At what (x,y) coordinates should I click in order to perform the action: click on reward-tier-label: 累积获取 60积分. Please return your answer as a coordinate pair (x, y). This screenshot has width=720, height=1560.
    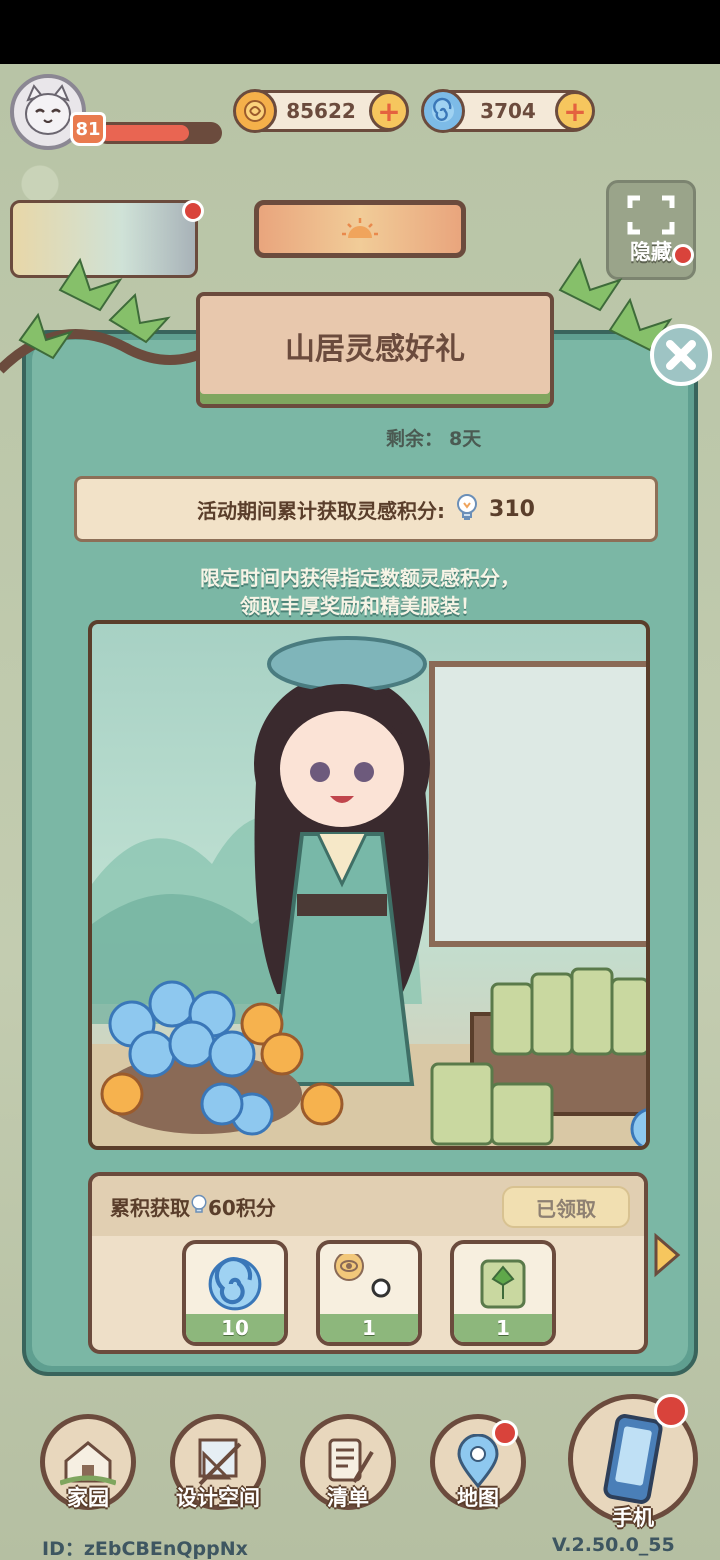
    Looking at the image, I should click on (193, 1206).